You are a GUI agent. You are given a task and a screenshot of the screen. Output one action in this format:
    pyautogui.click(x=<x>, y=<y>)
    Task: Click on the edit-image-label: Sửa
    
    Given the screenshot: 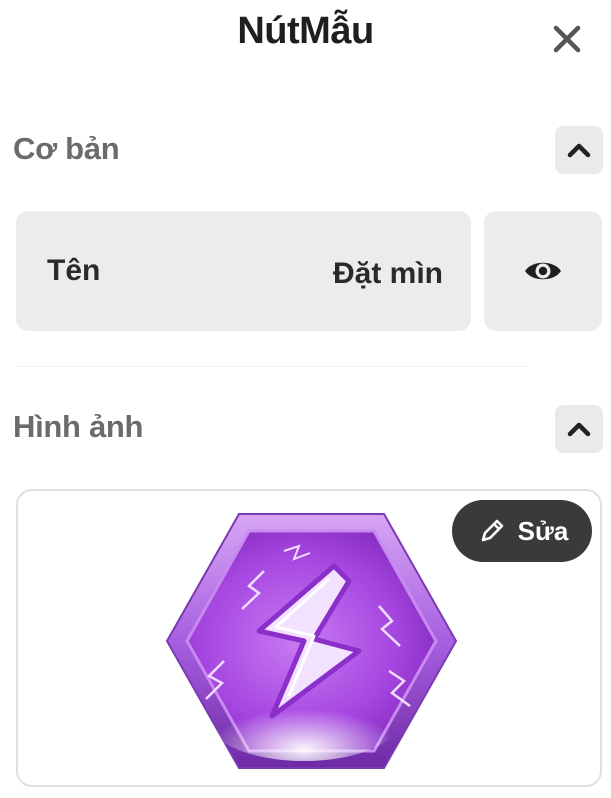 What is the action you would take?
    pyautogui.click(x=543, y=530)
    